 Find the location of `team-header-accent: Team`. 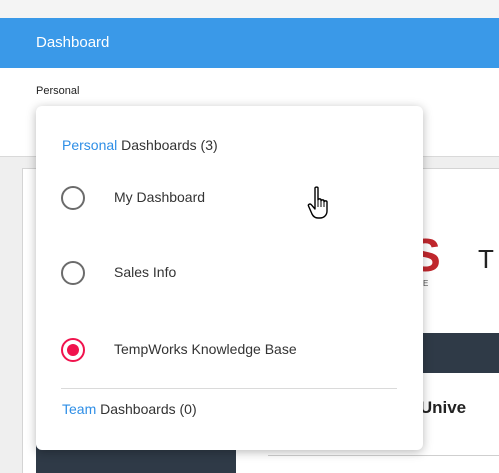

team-header-accent: Team is located at coordinates (79, 409).